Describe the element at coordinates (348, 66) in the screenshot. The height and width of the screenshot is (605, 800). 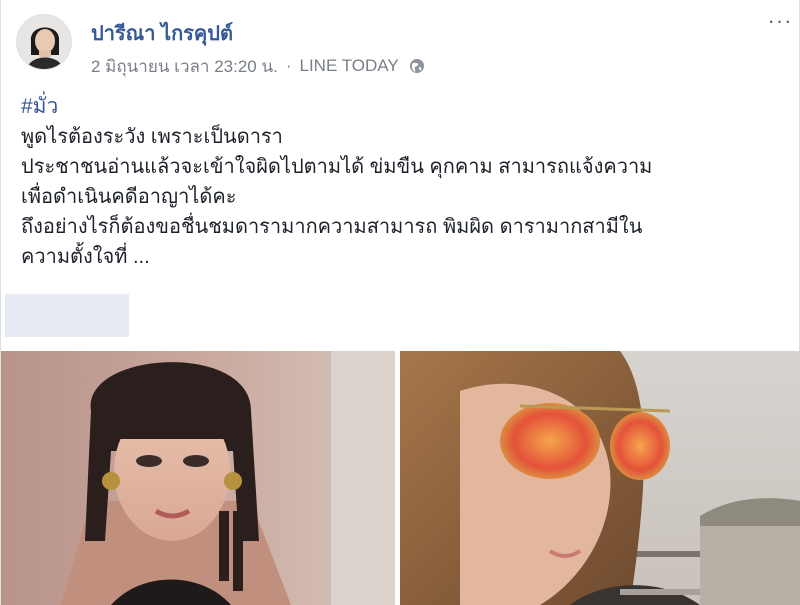
I see `post-source: LINE TODAY` at that location.